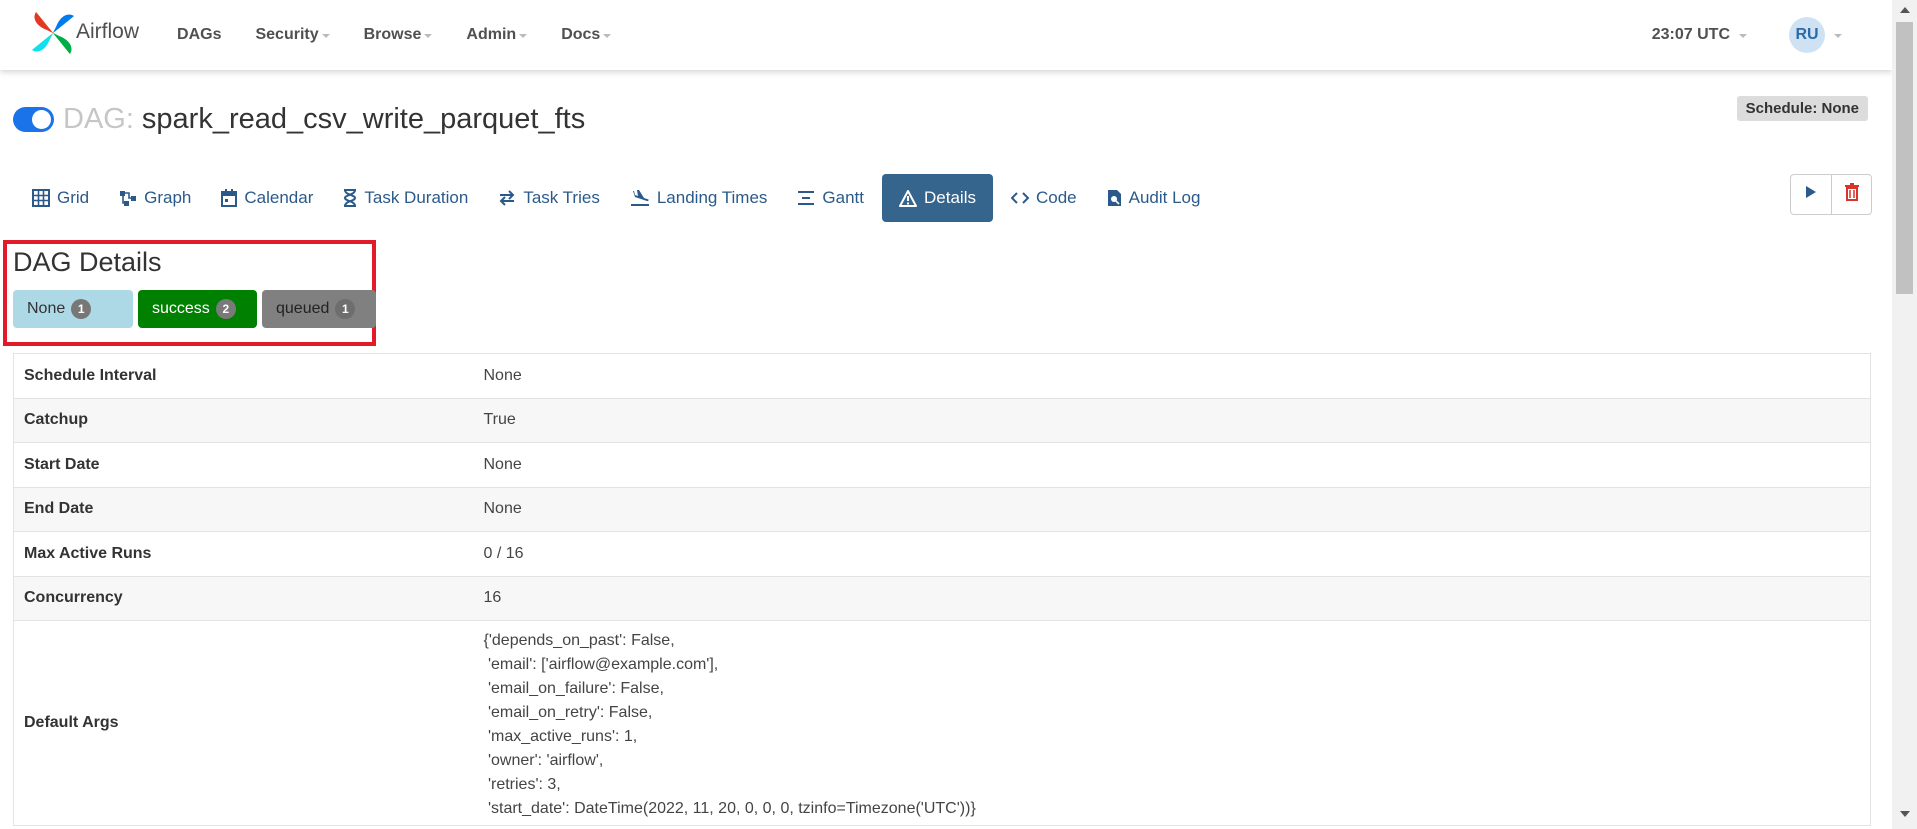  Describe the element at coordinates (168, 197) in the screenshot. I see `tab-graph-label: Graph` at that location.